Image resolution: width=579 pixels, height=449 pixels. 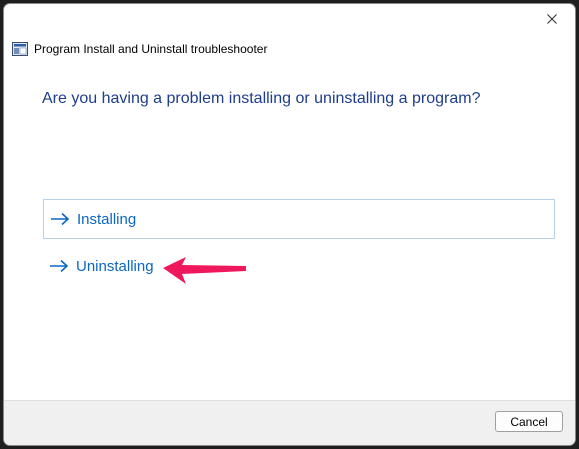 I want to click on option-installing-label: Installing, so click(x=107, y=219).